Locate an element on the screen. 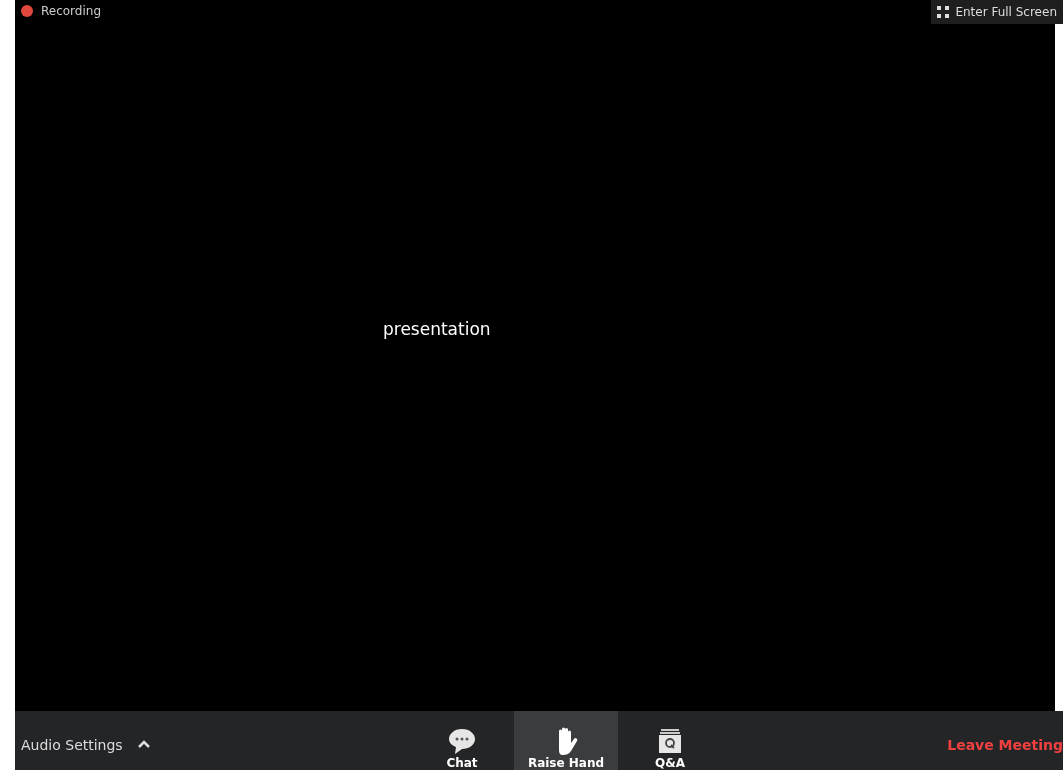 This screenshot has width=1063, height=770. audio-settings-button: Audio Settings is located at coordinates (86, 744).